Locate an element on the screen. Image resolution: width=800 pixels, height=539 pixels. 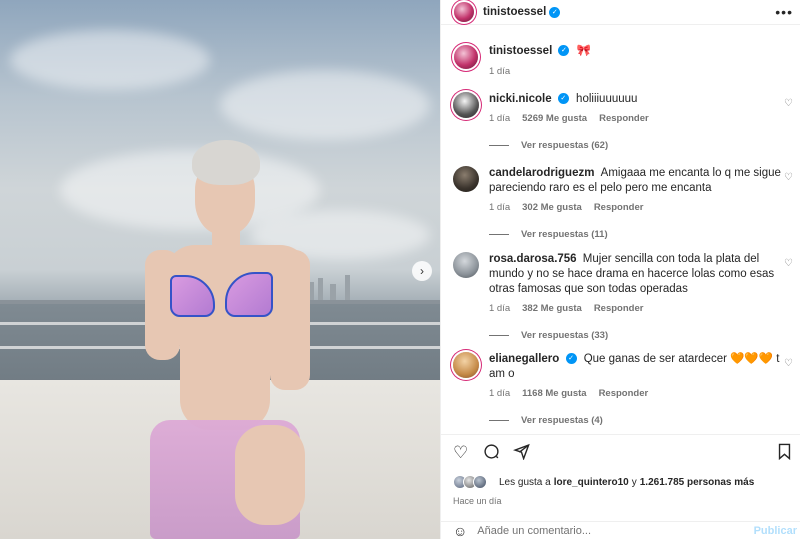
comment-username: nicki.nicole is located at coordinates (520, 99).